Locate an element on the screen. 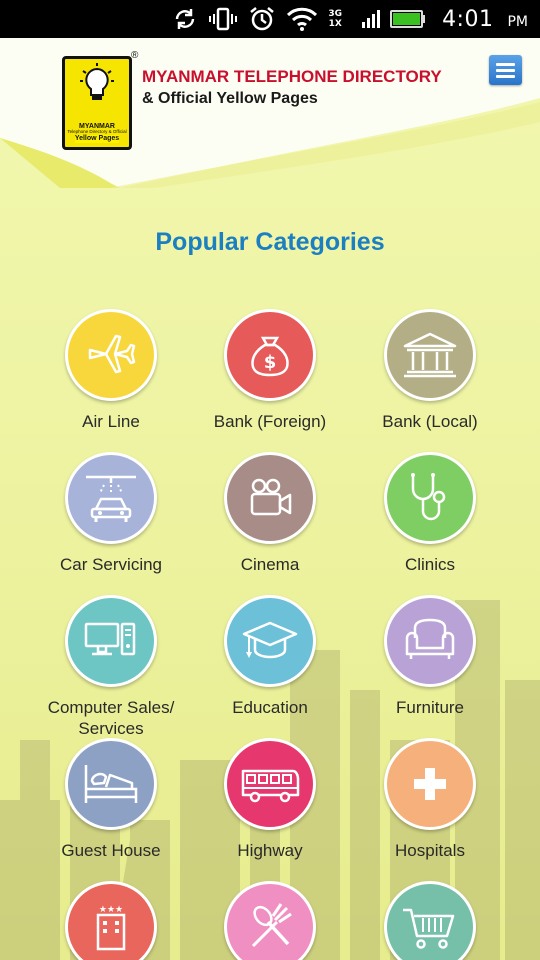  hotel-icon: ★★★ is located at coordinates (111, 928).